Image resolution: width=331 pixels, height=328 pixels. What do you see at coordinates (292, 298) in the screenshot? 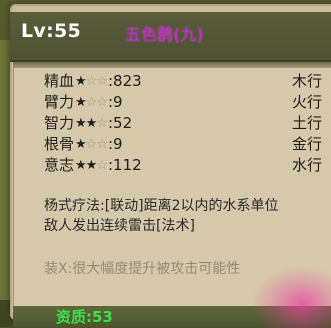
I see `pink-effect-glow` at bounding box center [292, 298].